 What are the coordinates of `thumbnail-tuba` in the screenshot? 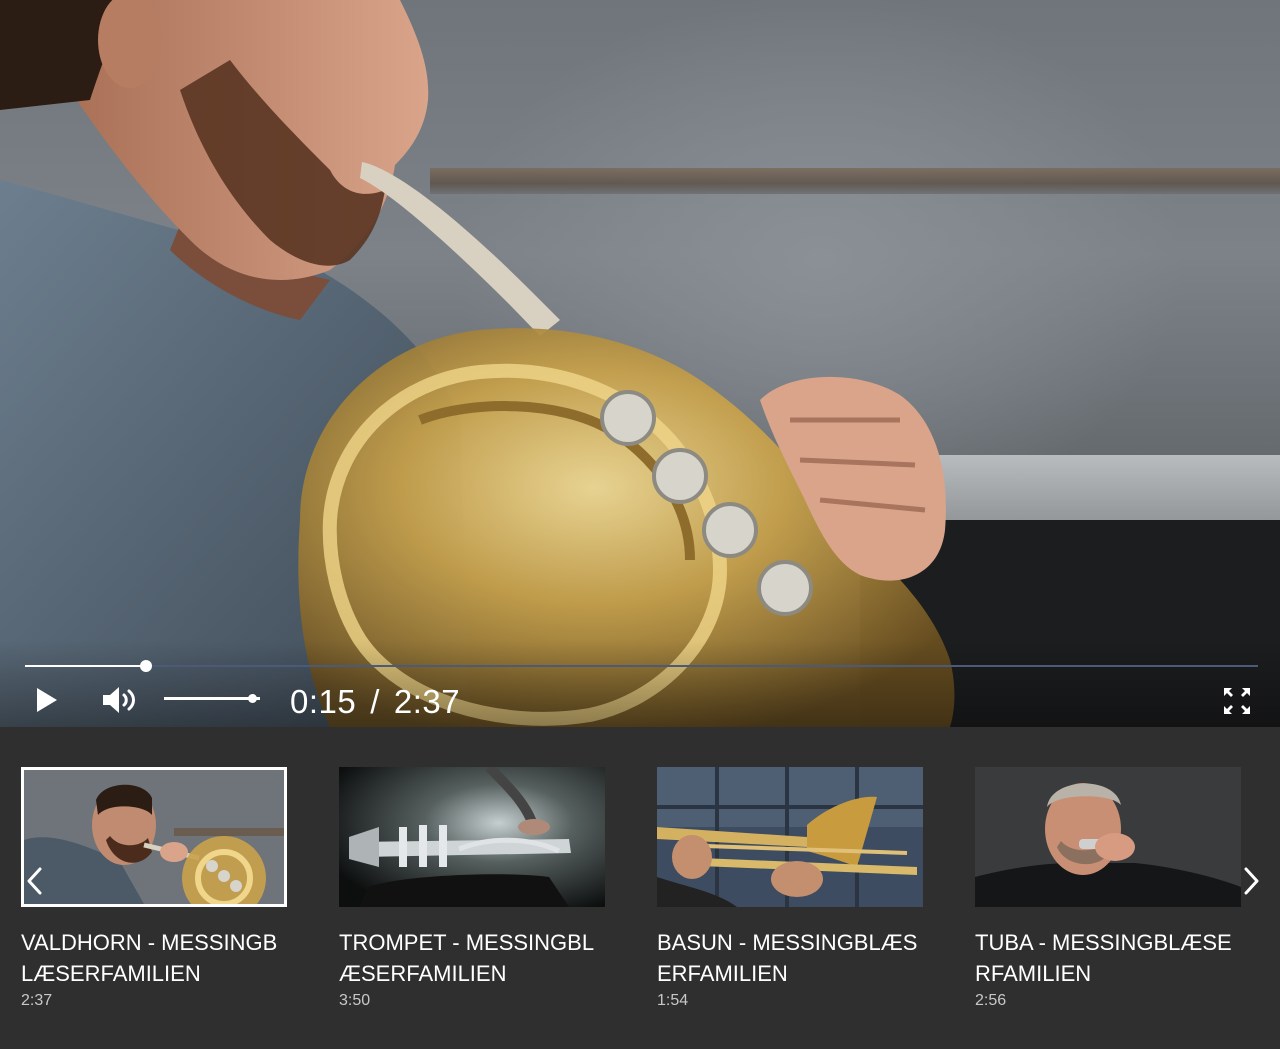 It's located at (1108, 837).